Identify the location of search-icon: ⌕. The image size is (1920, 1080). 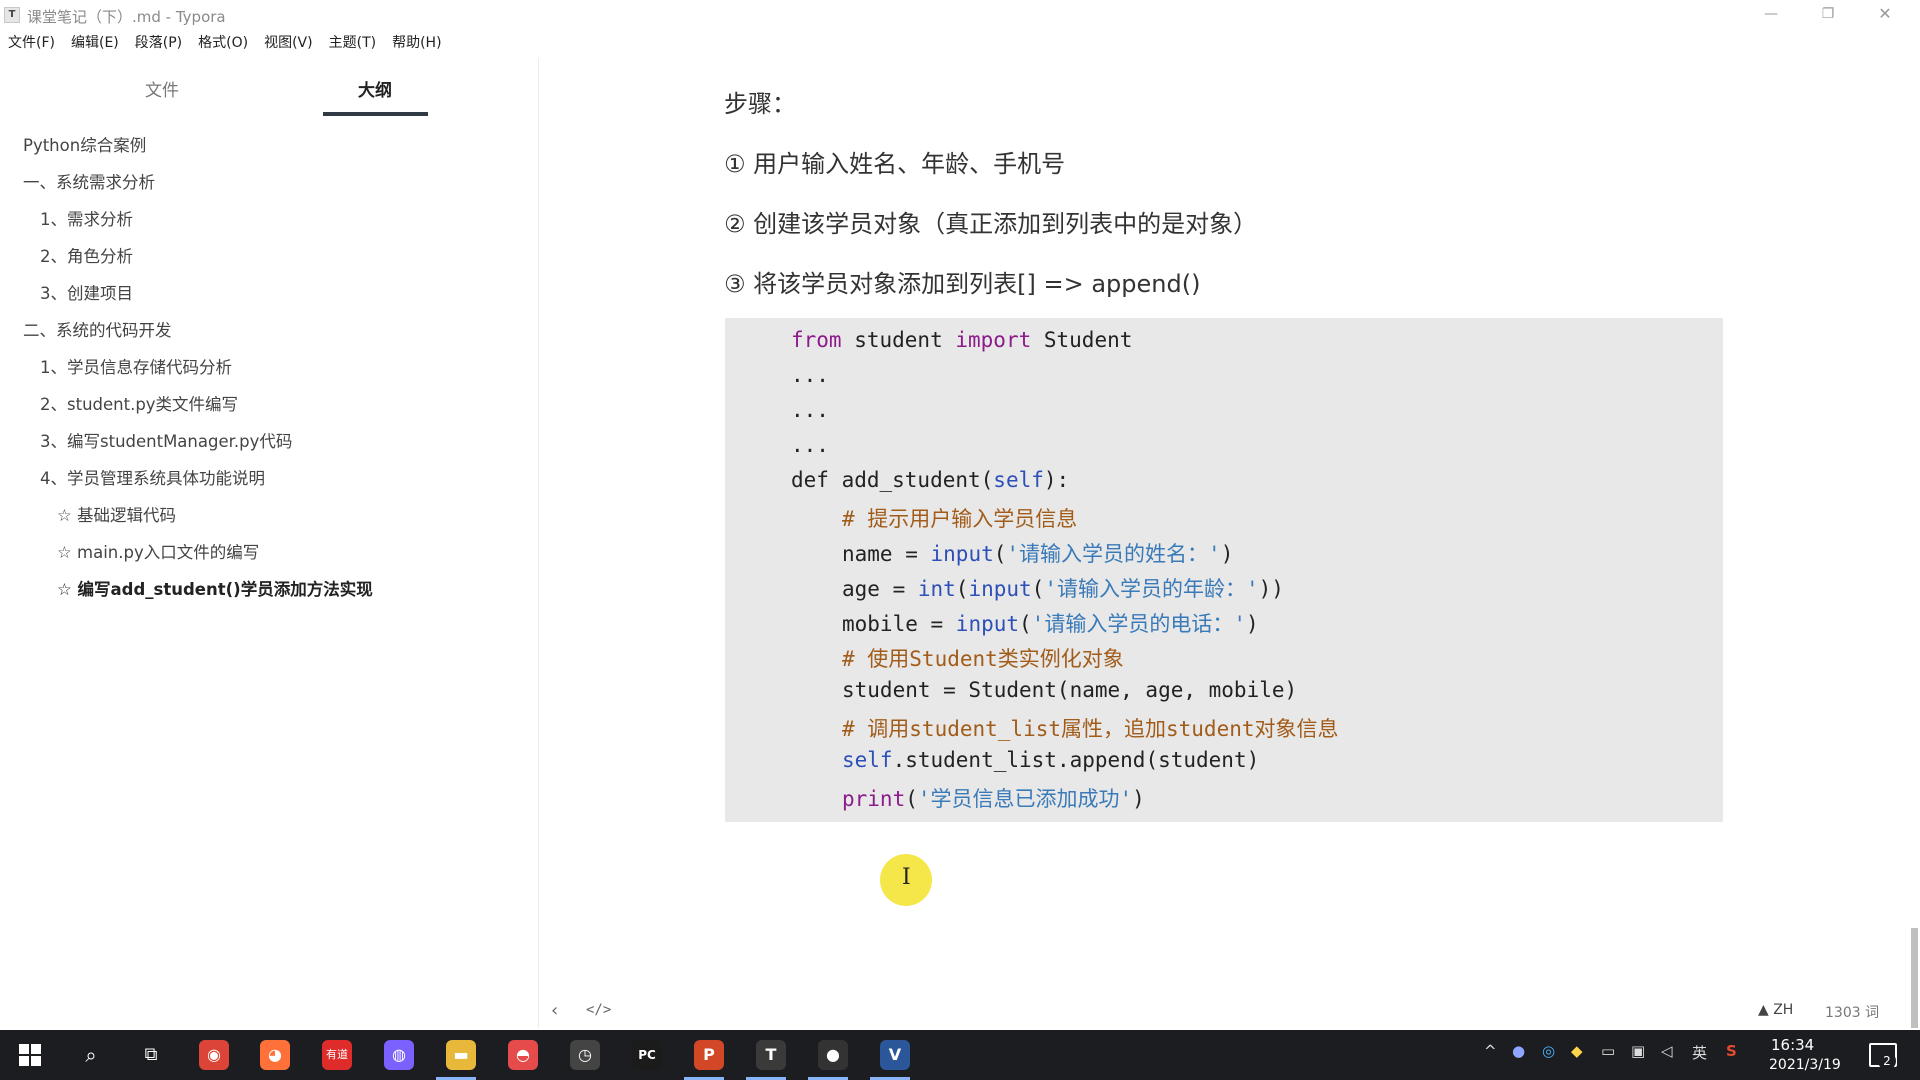
(91, 1055).